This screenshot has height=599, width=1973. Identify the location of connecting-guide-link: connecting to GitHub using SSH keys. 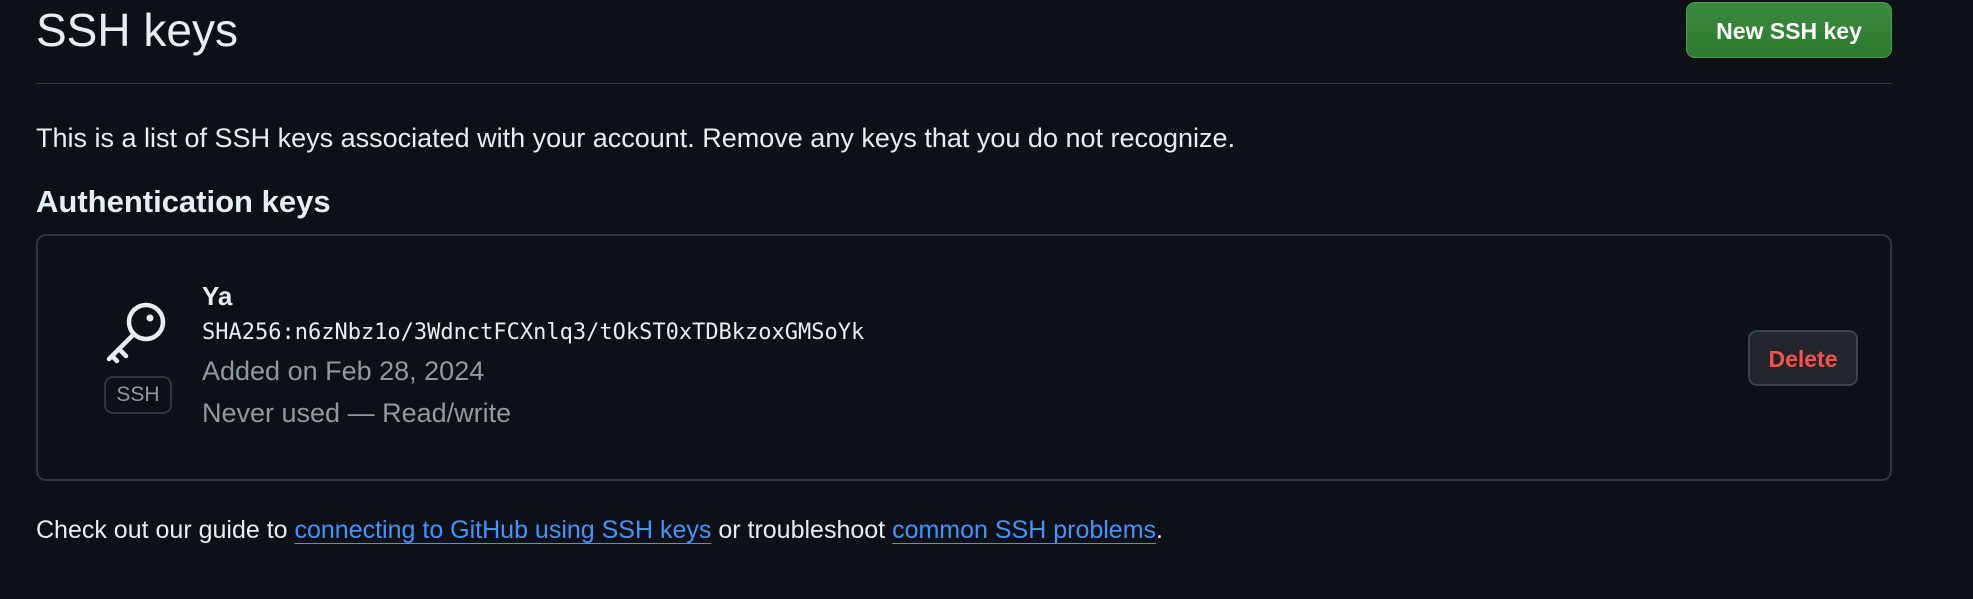
(503, 530).